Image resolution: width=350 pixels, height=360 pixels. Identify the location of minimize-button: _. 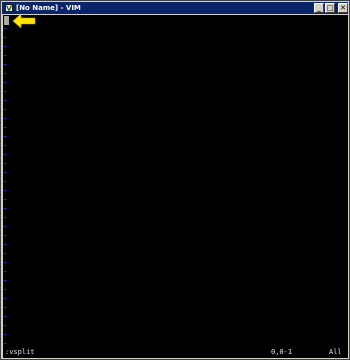
(319, 8).